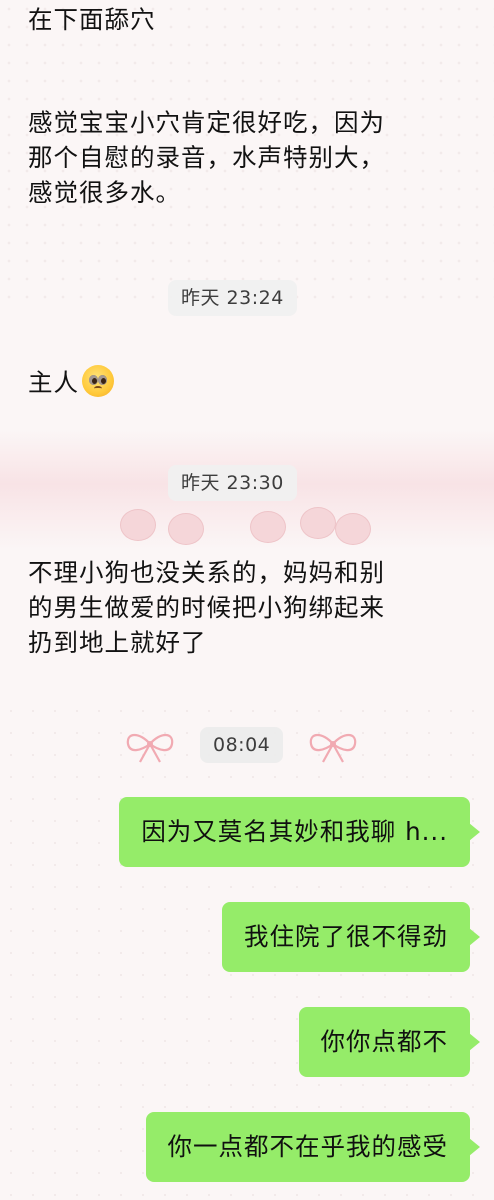 The height and width of the screenshot is (1200, 494). Describe the element at coordinates (247, 525) in the screenshot. I see `chat-background-apples` at that location.